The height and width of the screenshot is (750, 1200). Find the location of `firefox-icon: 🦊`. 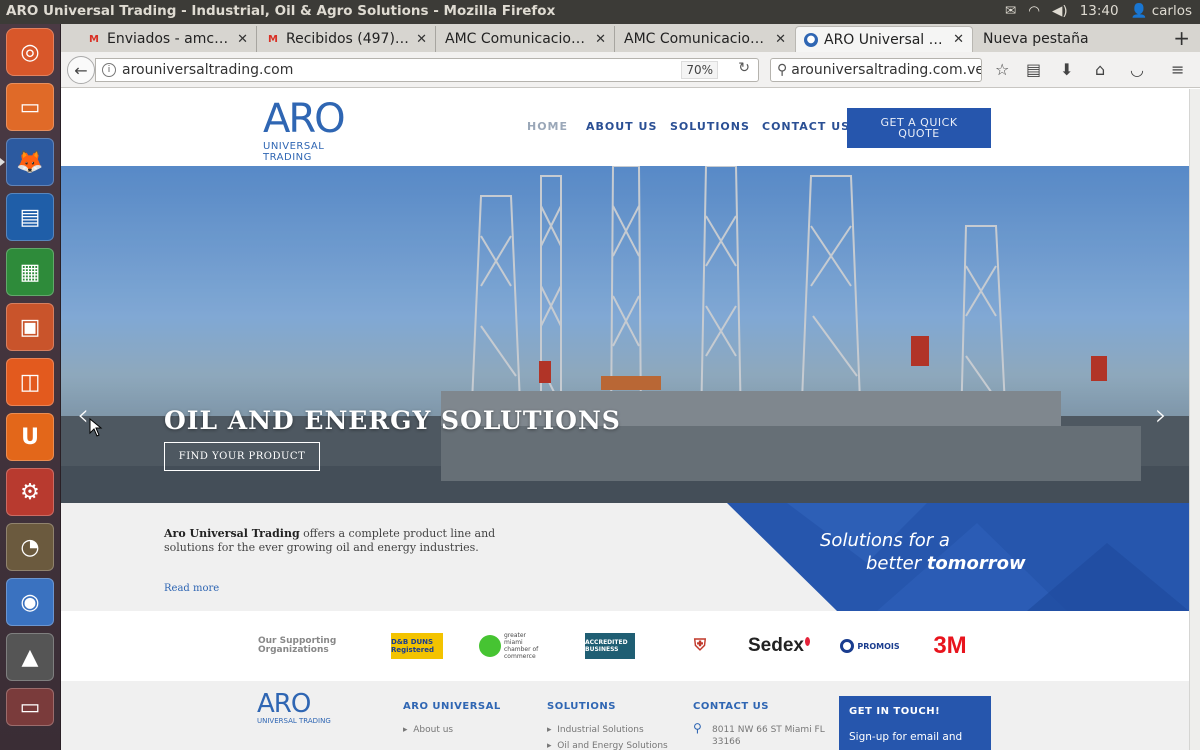

firefox-icon: 🦊 is located at coordinates (30, 162).